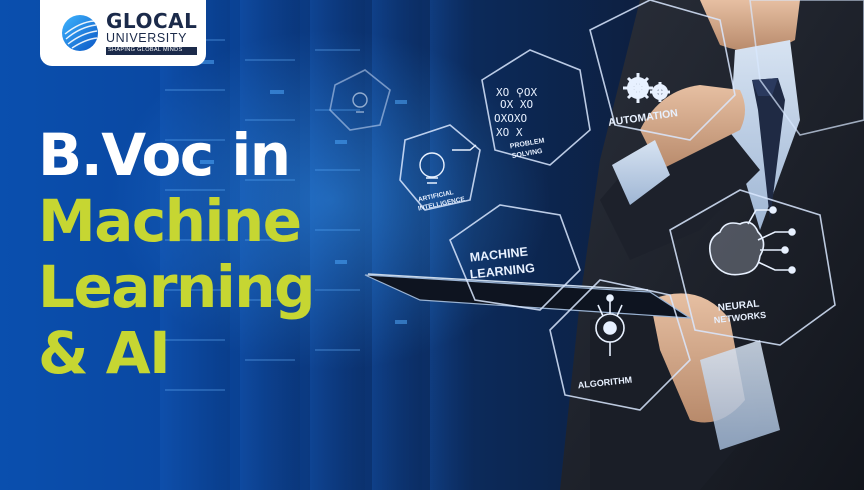 This screenshot has height=490, width=864. I want to click on headline-line-3: Learning, so click(177, 287).